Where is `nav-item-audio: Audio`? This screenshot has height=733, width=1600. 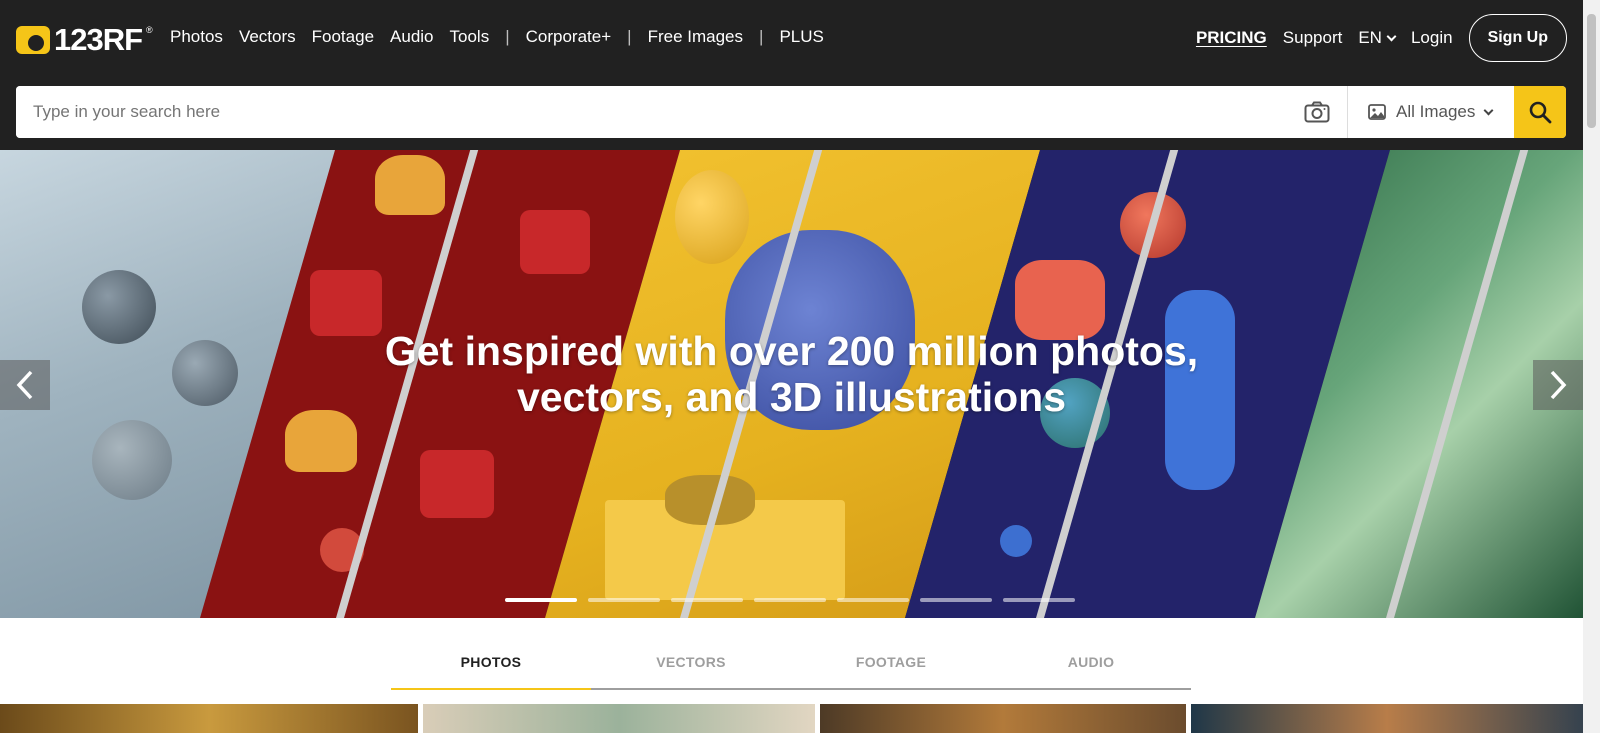
nav-item-audio: Audio is located at coordinates (411, 37).